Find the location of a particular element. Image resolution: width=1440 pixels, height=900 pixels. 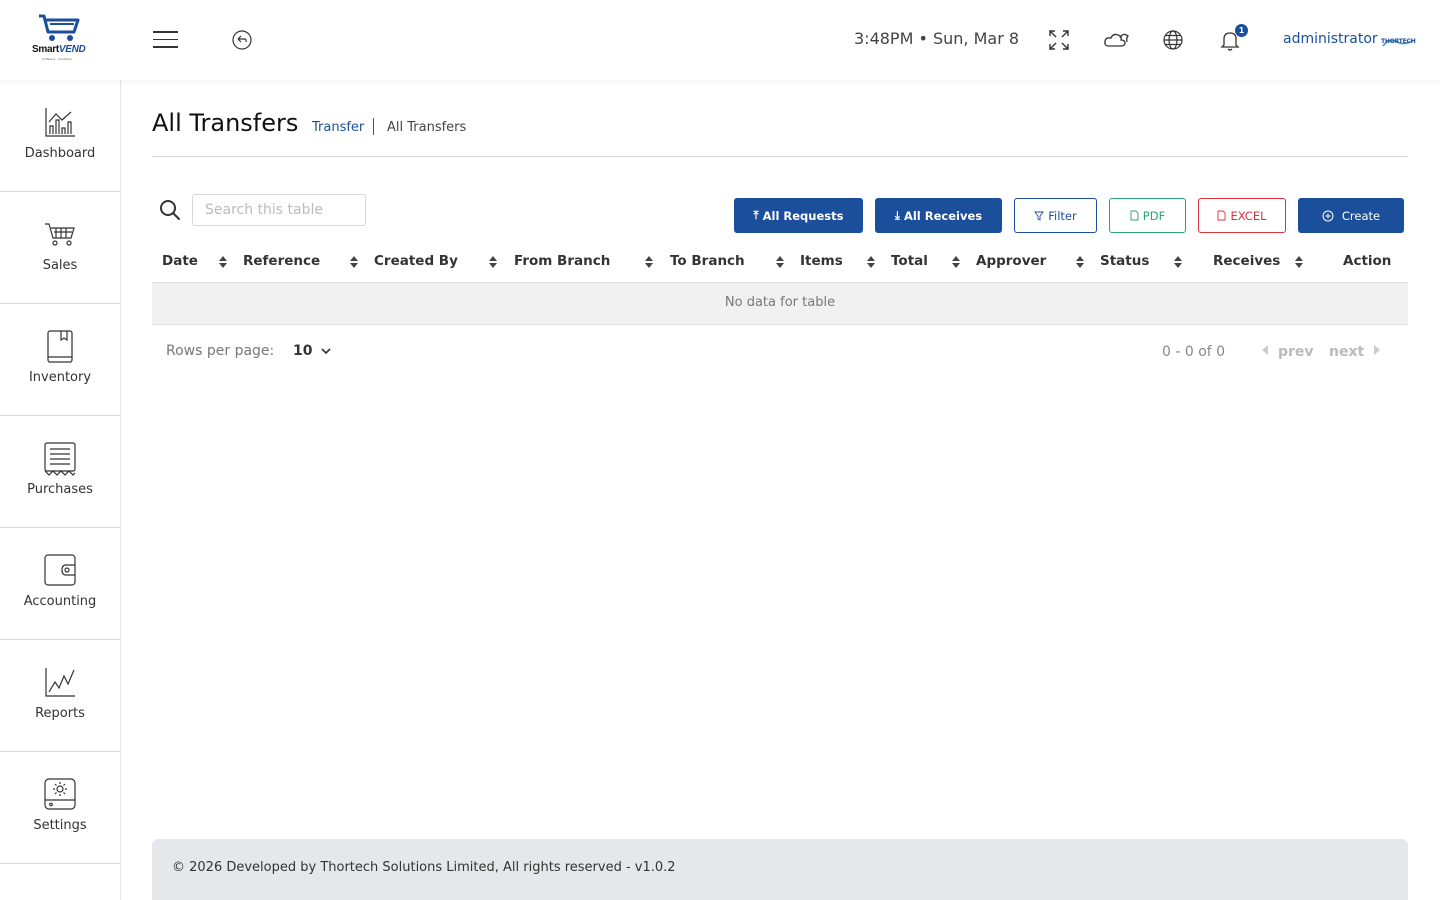

column-action: Action is located at coordinates (1367, 261).